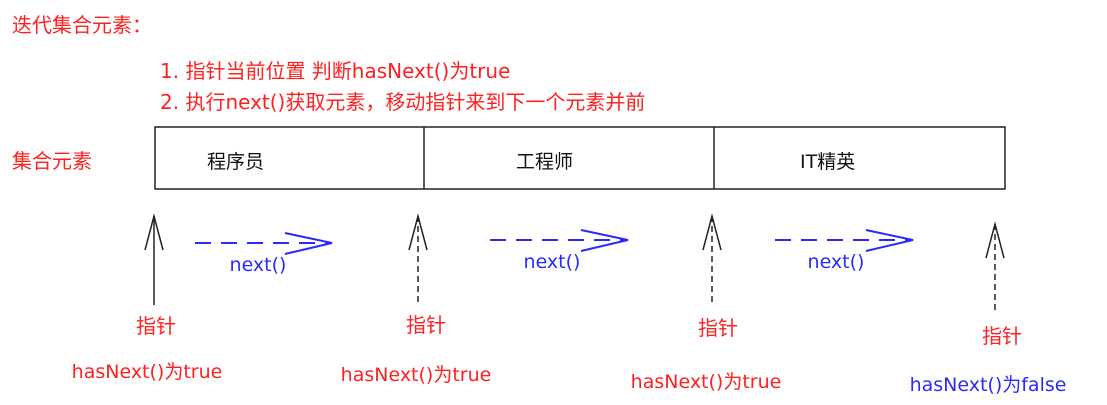 The height and width of the screenshot is (405, 1107). Describe the element at coordinates (828, 162) in the screenshot. I see `element-cell: IT精英` at that location.